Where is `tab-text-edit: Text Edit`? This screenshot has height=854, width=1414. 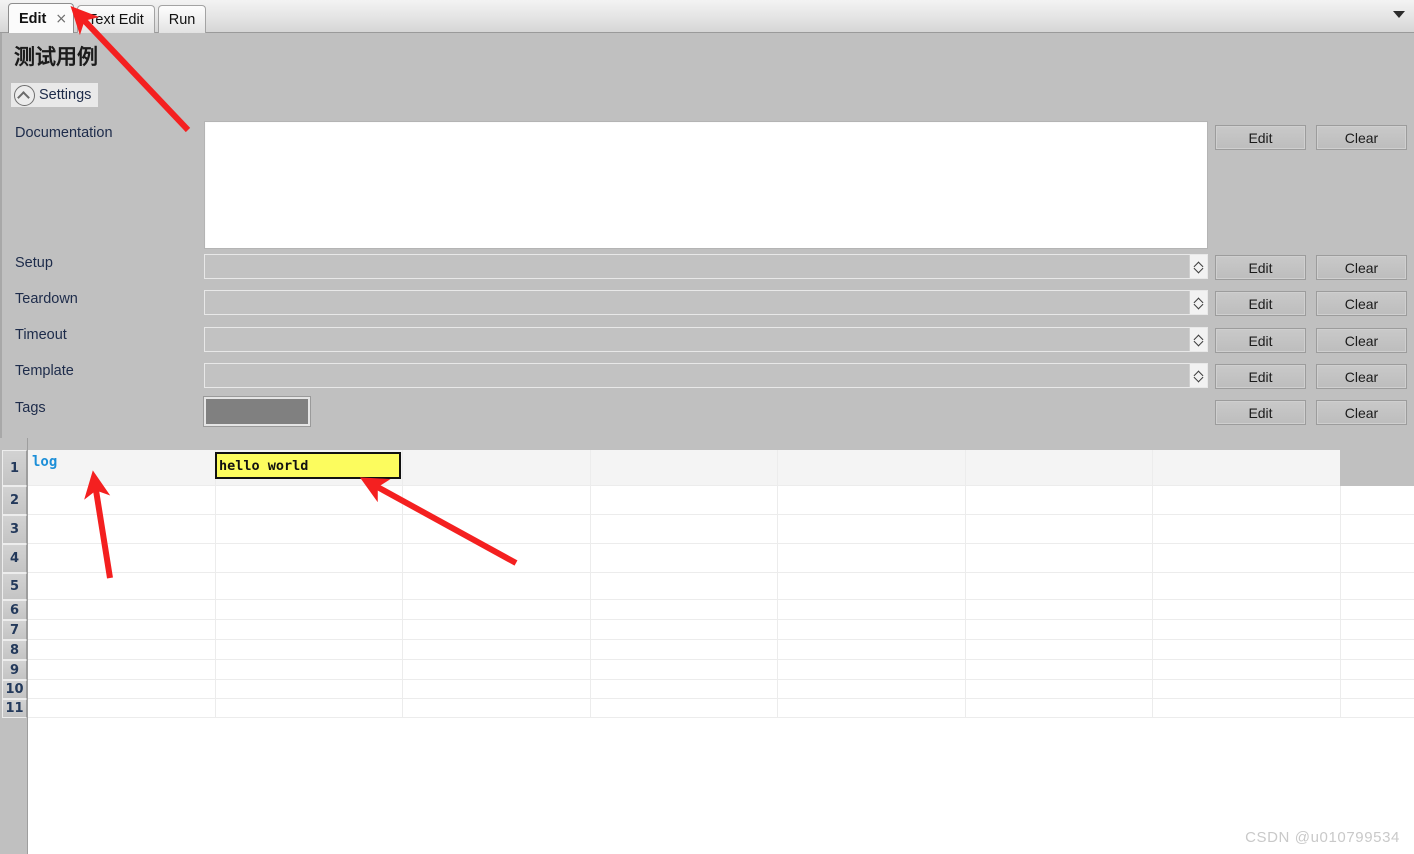
tab-text-edit: Text Edit is located at coordinates (116, 19).